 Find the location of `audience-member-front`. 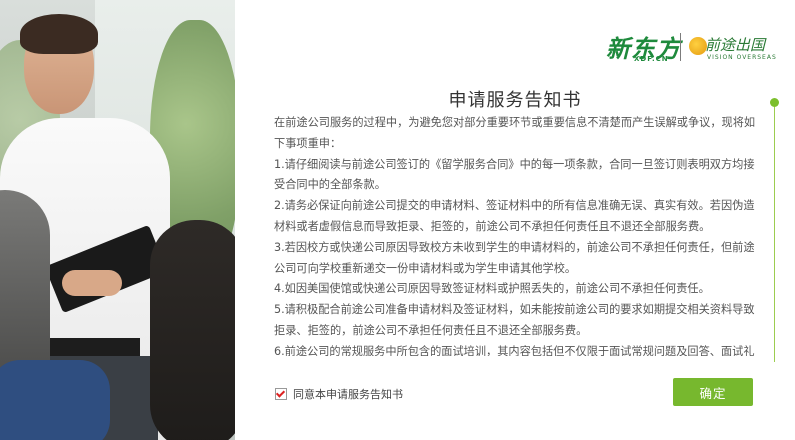

audience-member-front is located at coordinates (55, 400).